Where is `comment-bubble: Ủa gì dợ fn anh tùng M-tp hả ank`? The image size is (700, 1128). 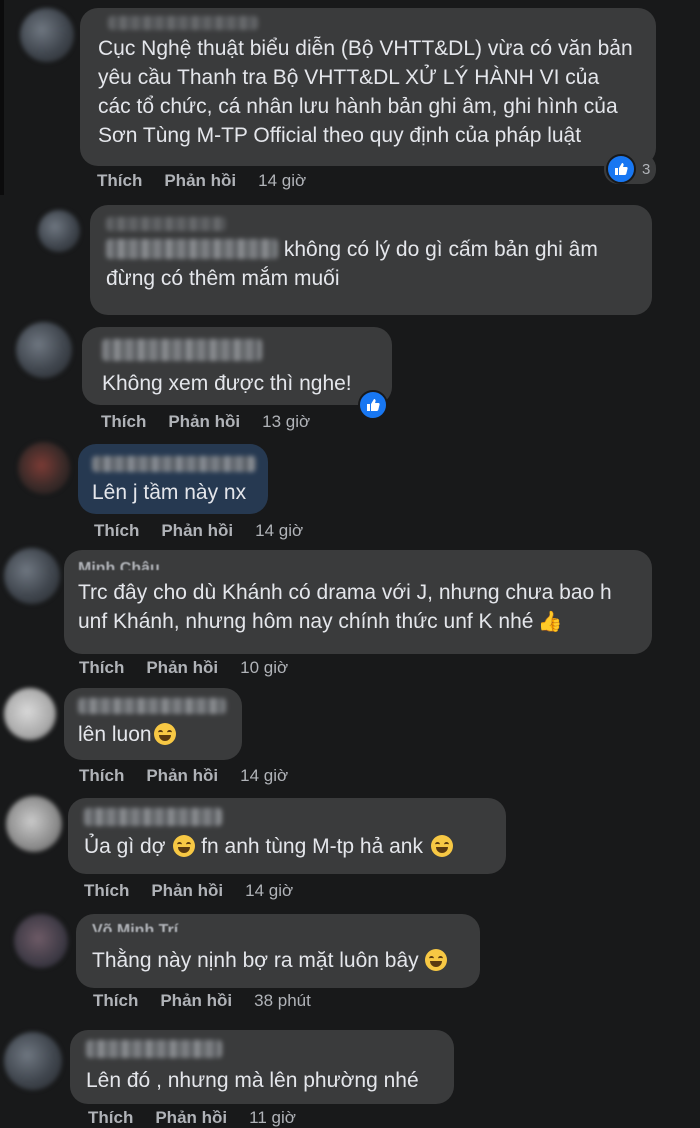 comment-bubble: Ủa gì dợ fn anh tùng M-tp hả ank is located at coordinates (287, 836).